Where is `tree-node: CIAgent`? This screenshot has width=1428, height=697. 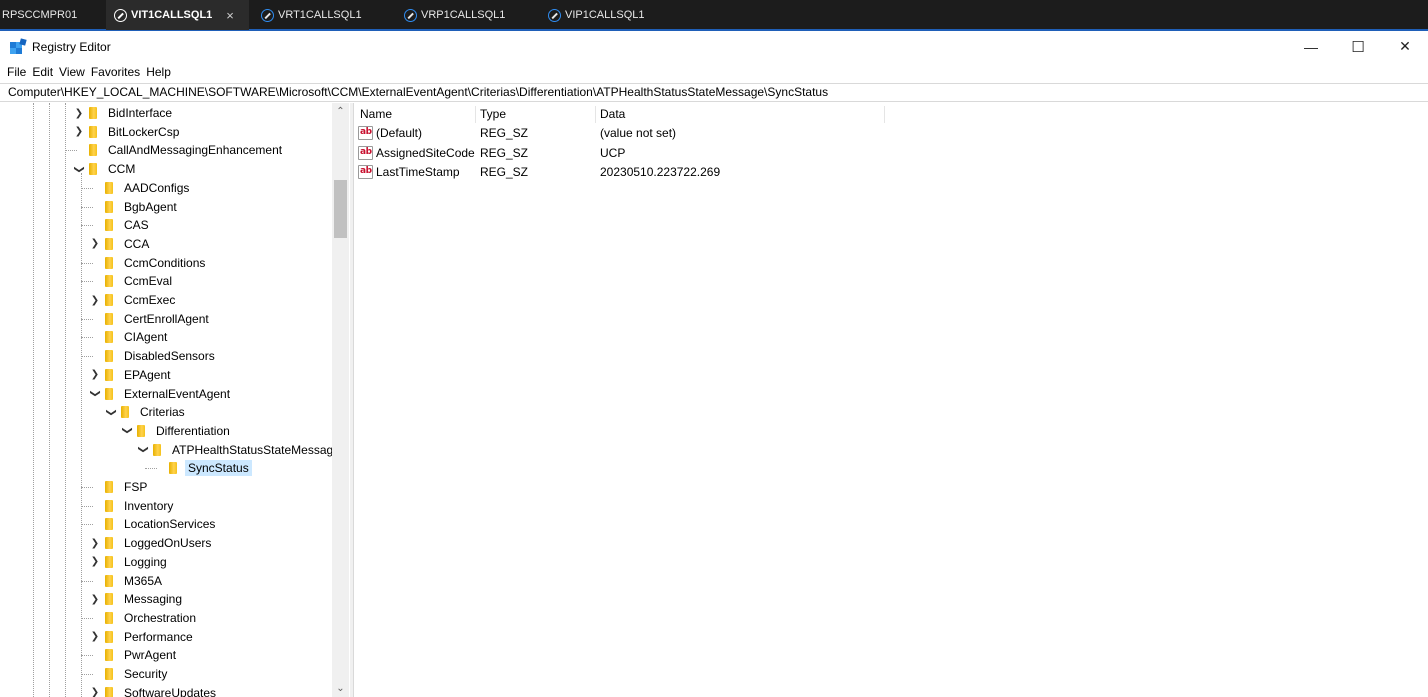 tree-node: CIAgent is located at coordinates (129, 337).